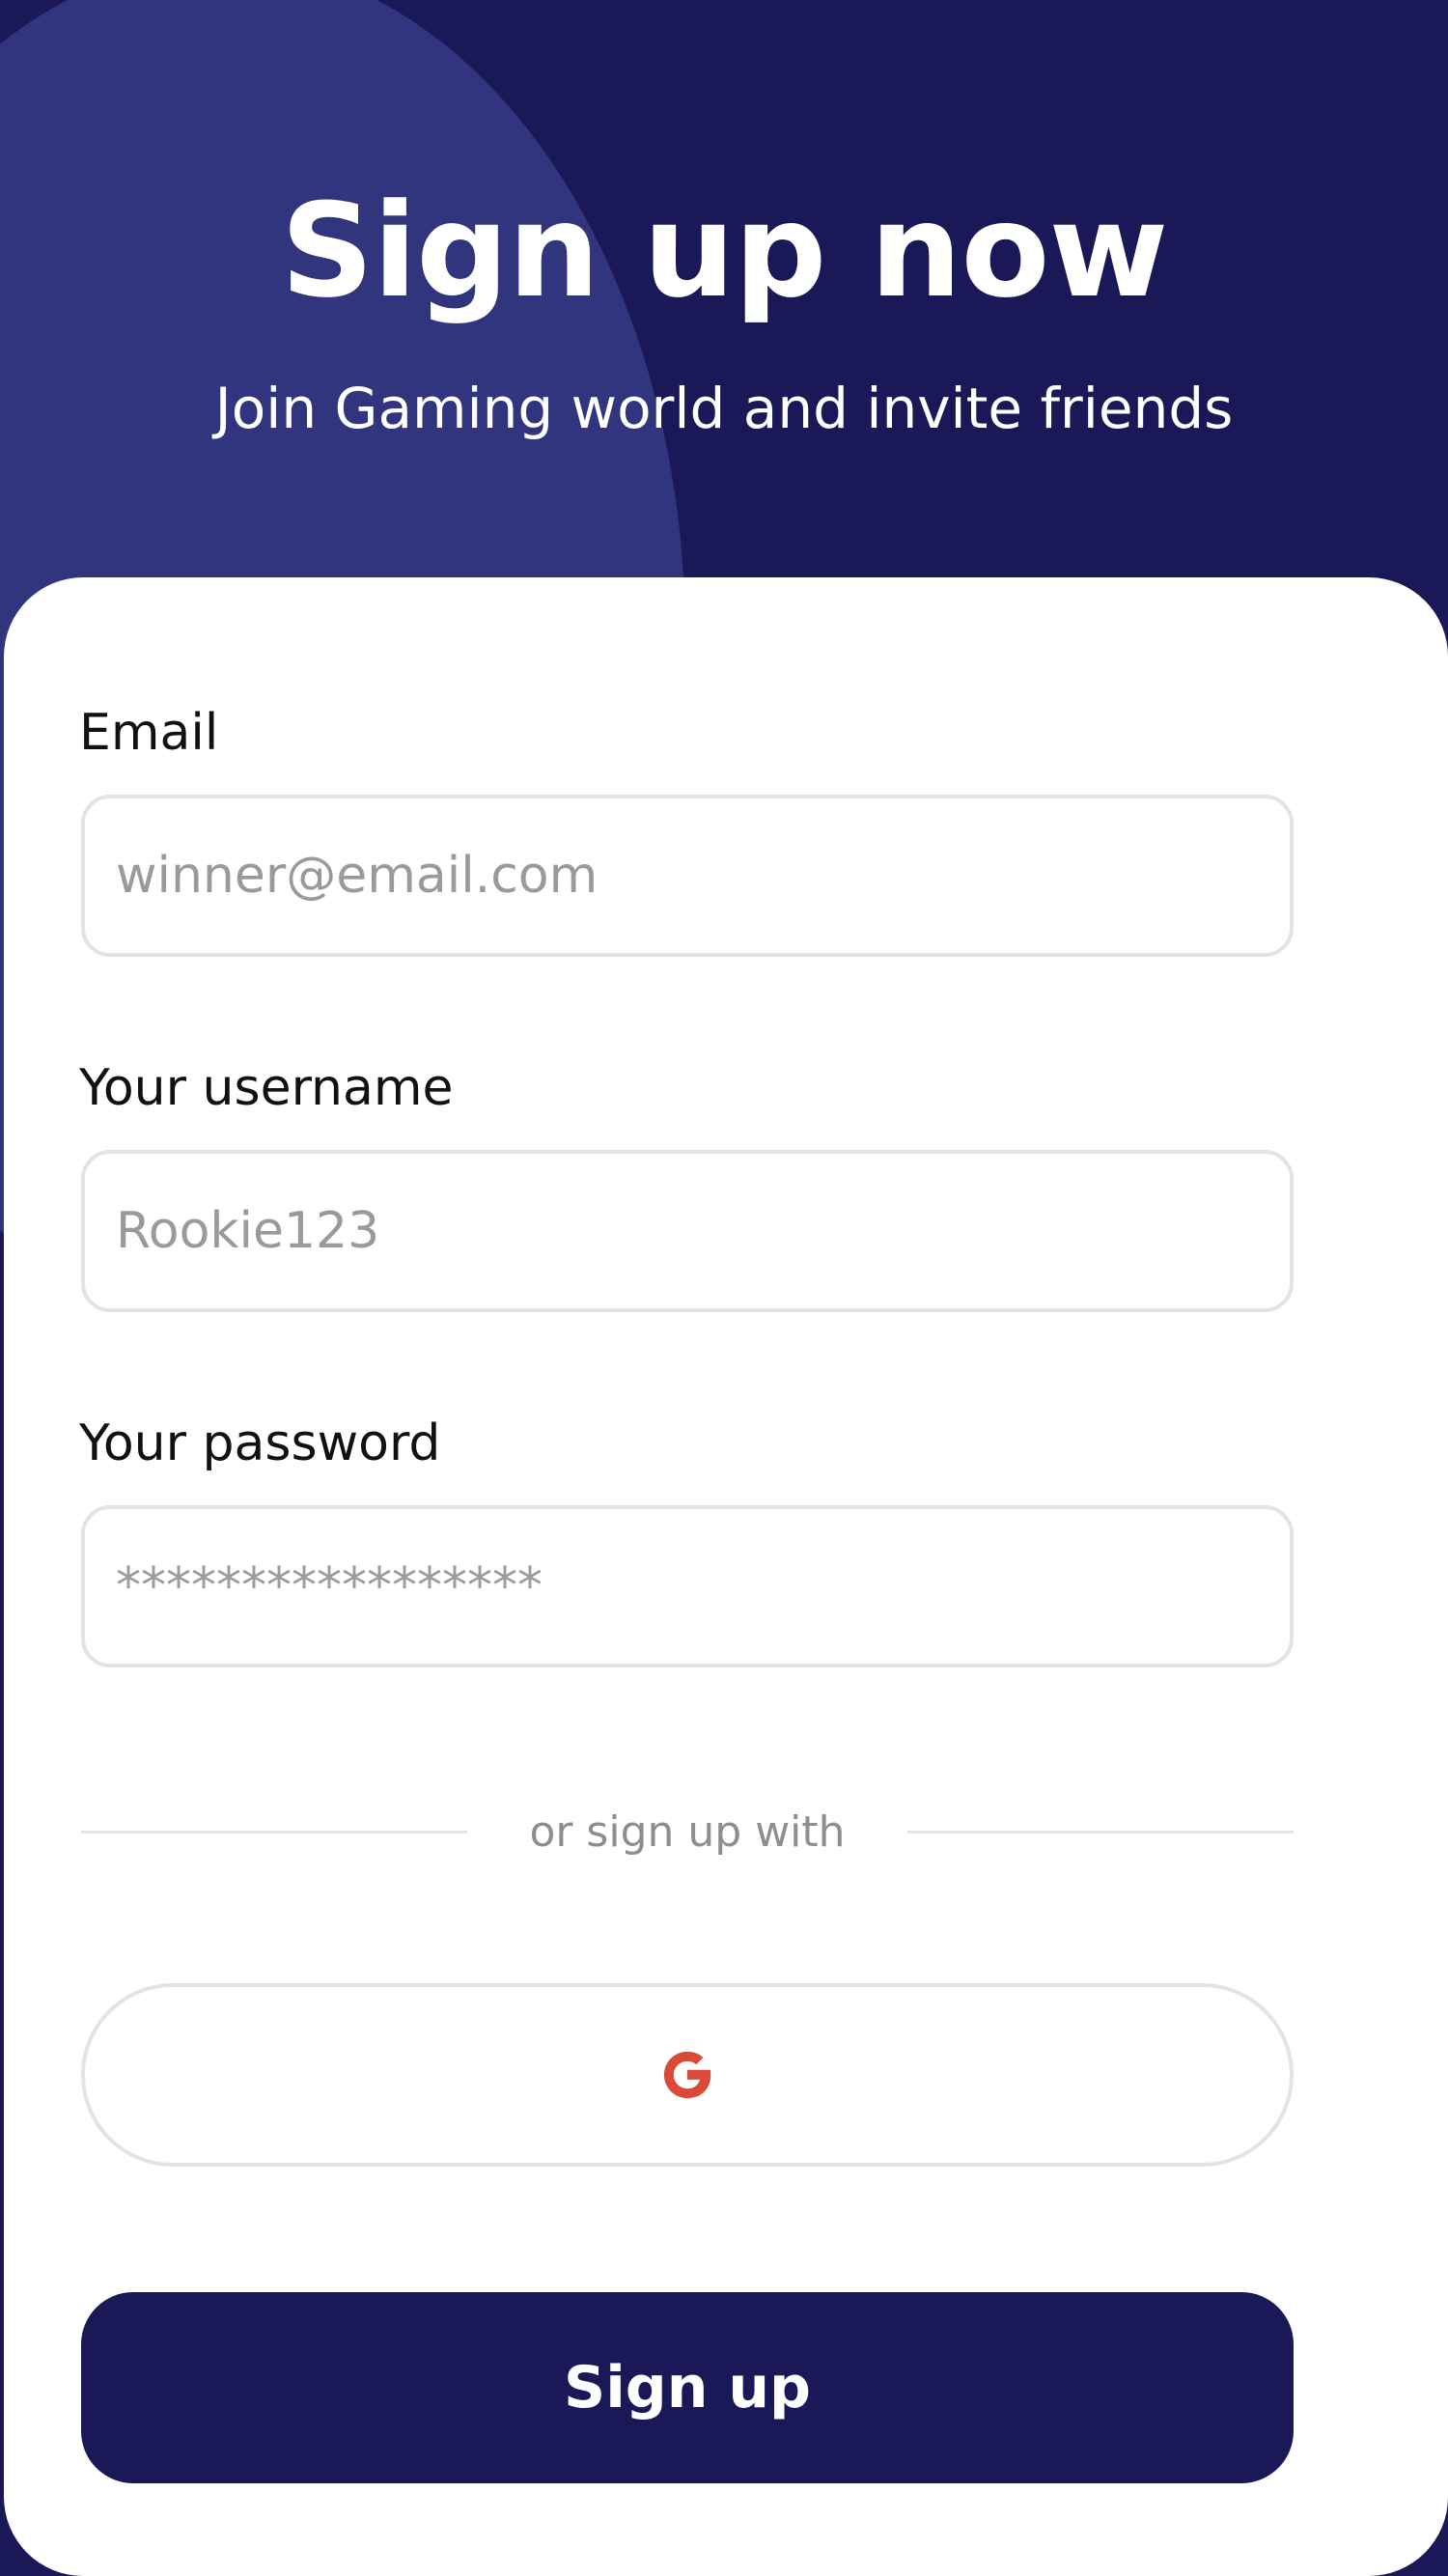 The width and height of the screenshot is (1448, 2576). What do you see at coordinates (687, 1586) in the screenshot?
I see `password-field` at bounding box center [687, 1586].